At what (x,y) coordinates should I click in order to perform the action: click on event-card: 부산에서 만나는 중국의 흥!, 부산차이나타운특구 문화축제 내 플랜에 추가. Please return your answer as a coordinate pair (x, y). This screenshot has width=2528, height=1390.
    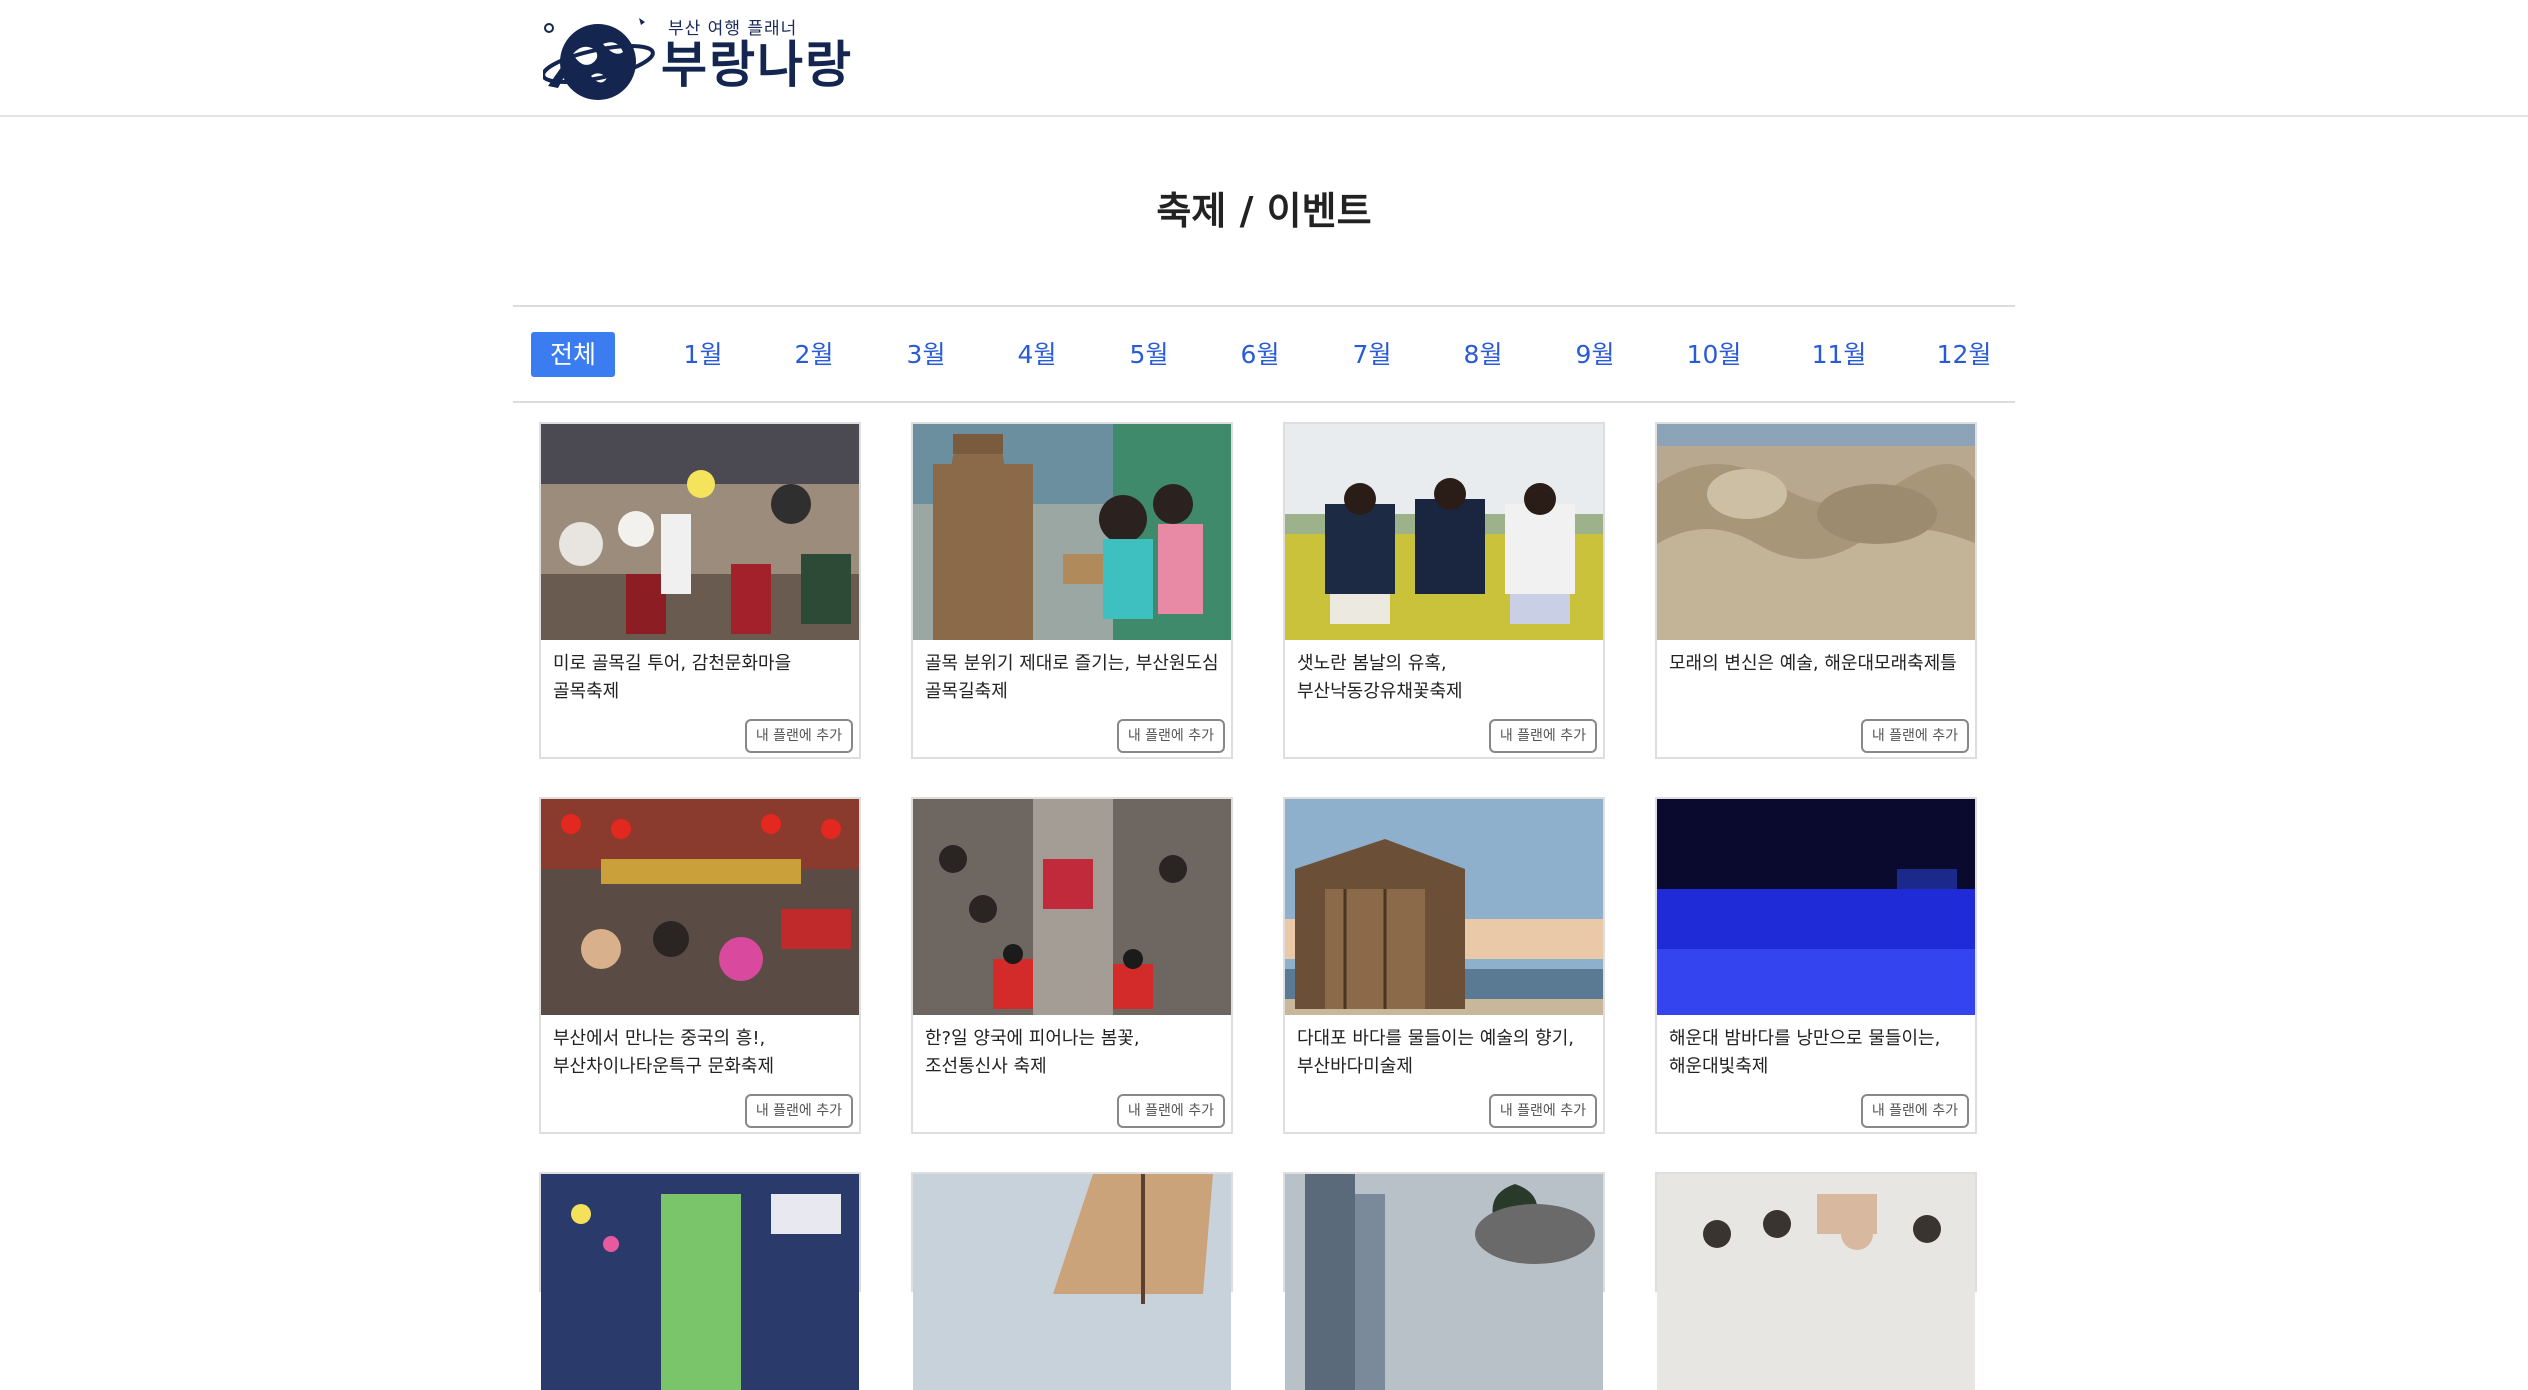
    Looking at the image, I should click on (700, 965).